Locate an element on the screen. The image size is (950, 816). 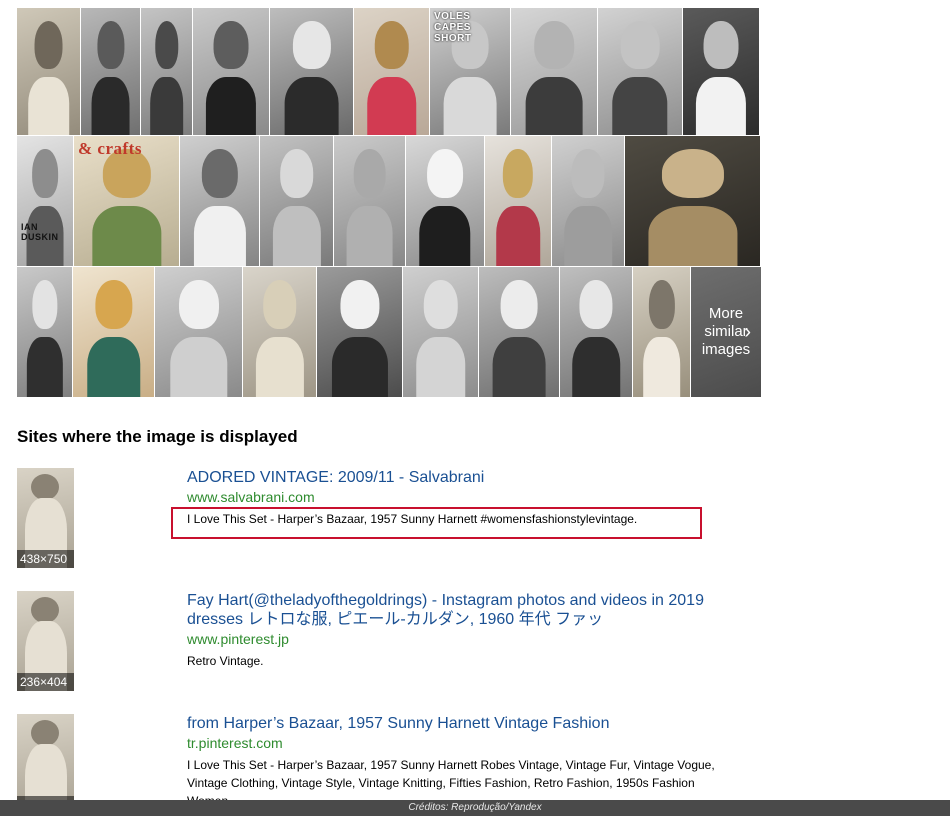
result-title-link: ADORED VINTAGE: 2009/11 - Salvabrani is located at coordinates (467, 477).